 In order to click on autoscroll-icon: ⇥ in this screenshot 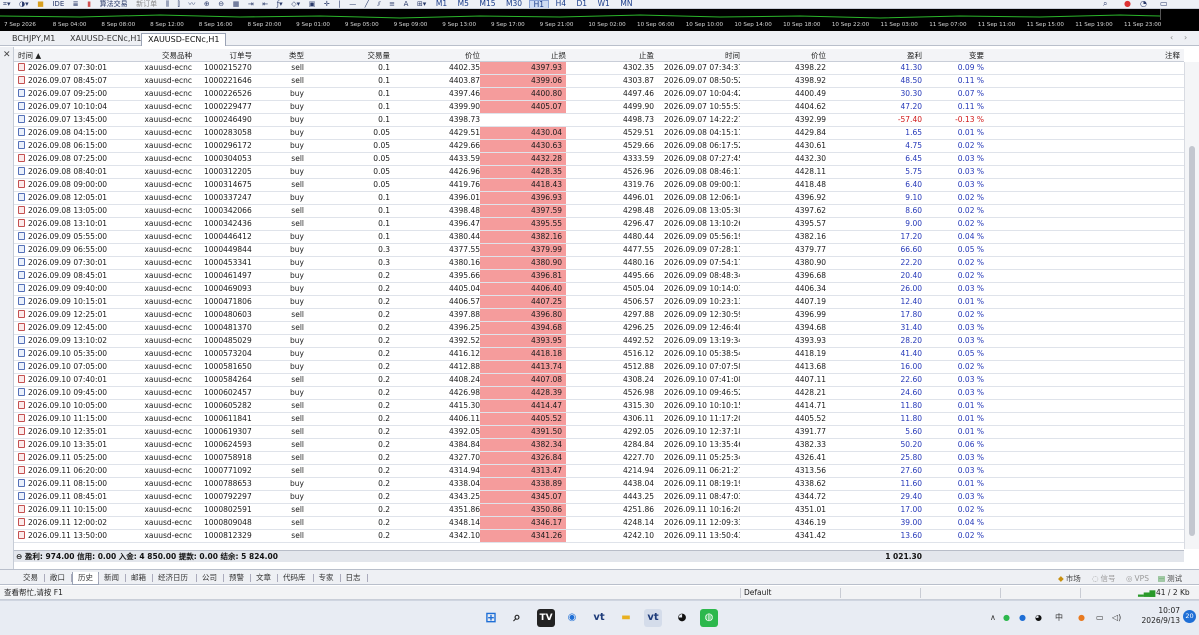, I will do `click(251, 4)`.